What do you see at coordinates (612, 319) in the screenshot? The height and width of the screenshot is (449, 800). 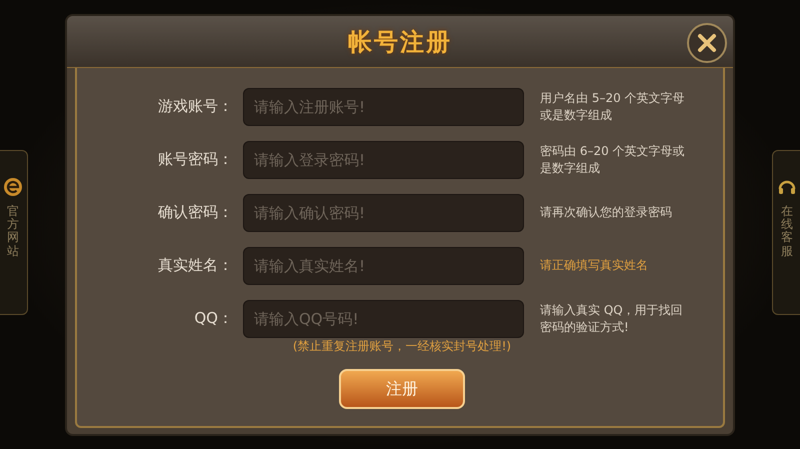 I see `field-hint: 请输入真实 QQ，用于找回密码的验证方式!` at bounding box center [612, 319].